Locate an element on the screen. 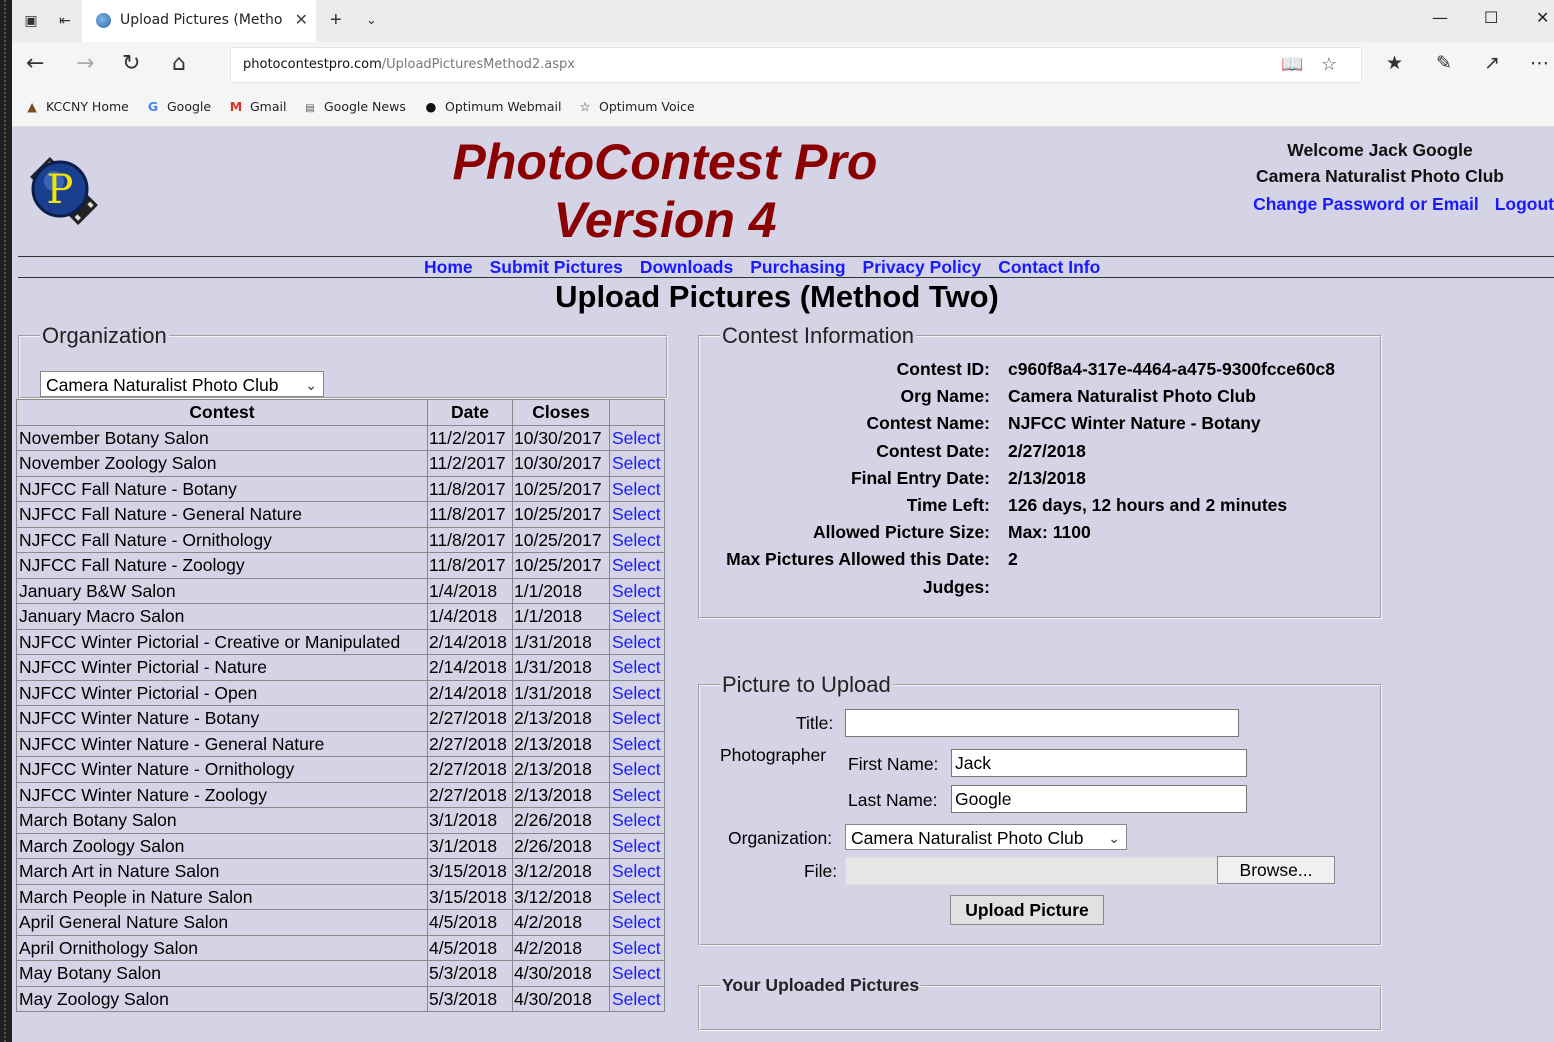  svg-text: P is located at coordinates (60, 190).